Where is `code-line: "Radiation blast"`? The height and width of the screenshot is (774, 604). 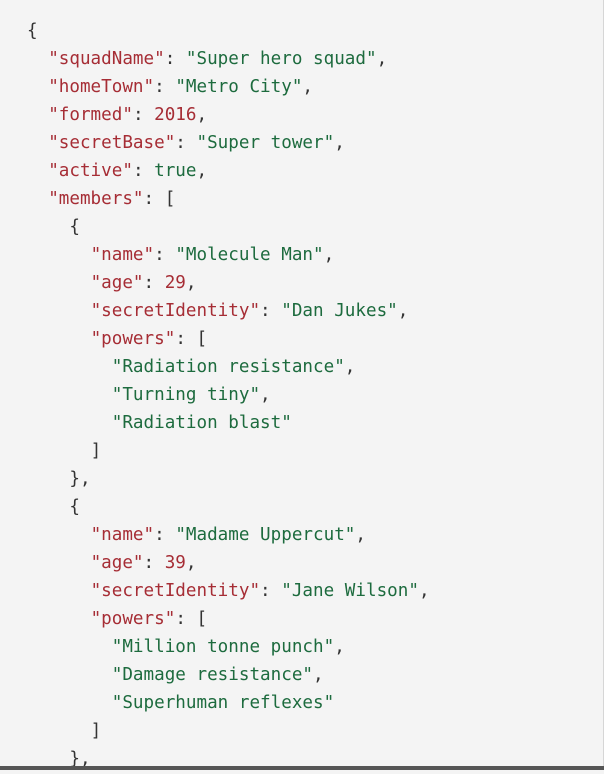 code-line: "Radiation blast" is located at coordinates (228, 423).